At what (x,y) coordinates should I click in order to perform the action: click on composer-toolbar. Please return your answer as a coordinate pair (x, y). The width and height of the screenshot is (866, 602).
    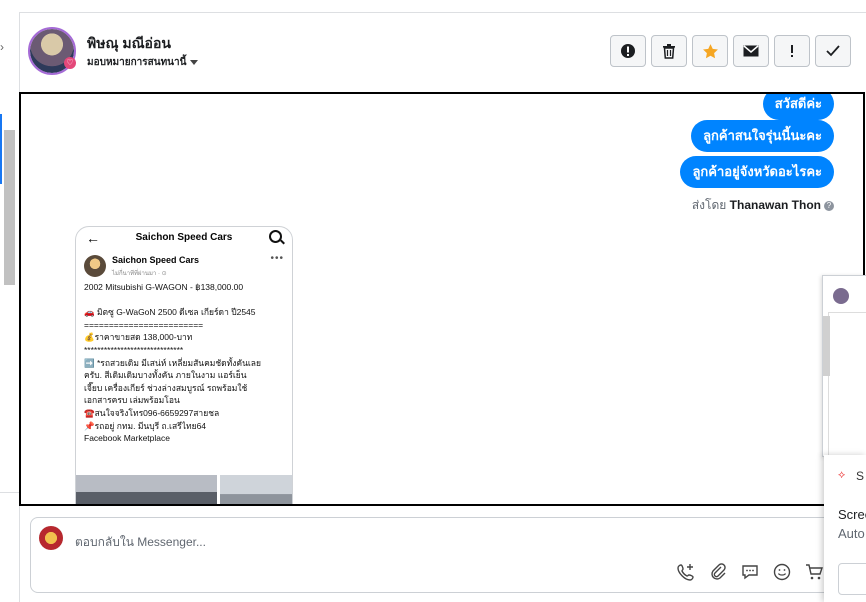
    Looking at the image, I should click on (750, 572).